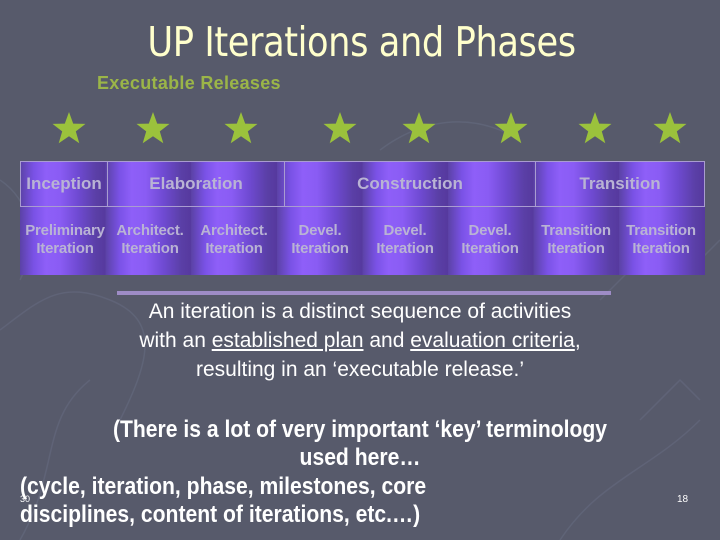 Image resolution: width=720 pixels, height=540 pixels. What do you see at coordinates (620, 183) in the screenshot?
I see `phase-transition: Transition` at bounding box center [620, 183].